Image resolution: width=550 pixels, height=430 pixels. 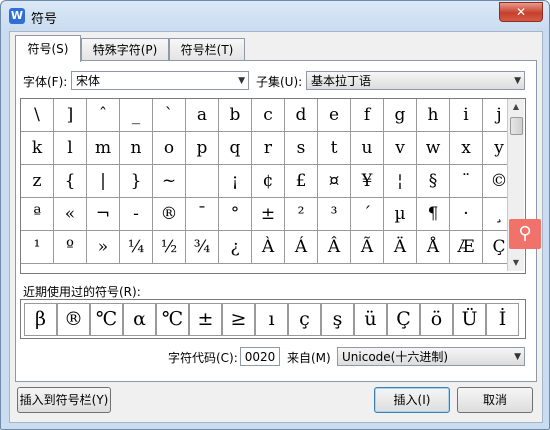 What do you see at coordinates (169, 247) in the screenshot?
I see `symbol-cell: ½` at bounding box center [169, 247].